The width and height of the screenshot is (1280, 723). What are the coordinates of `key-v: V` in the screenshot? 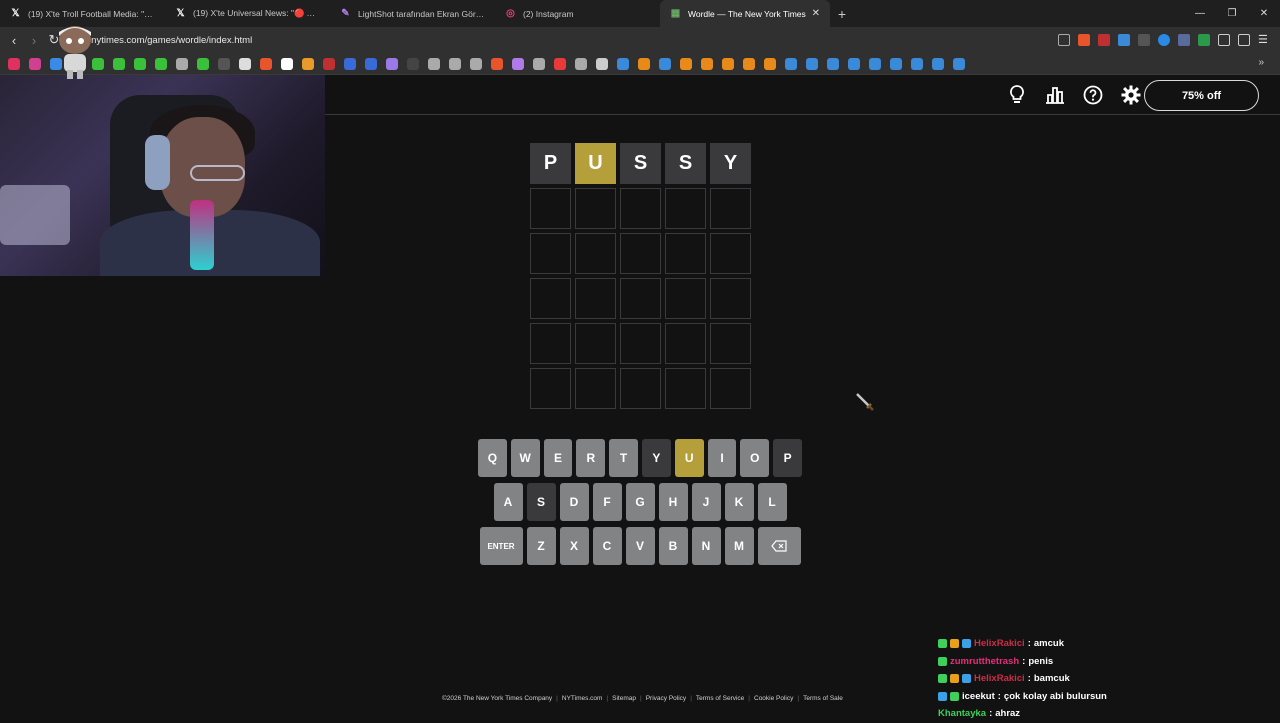 It's located at (640, 546).